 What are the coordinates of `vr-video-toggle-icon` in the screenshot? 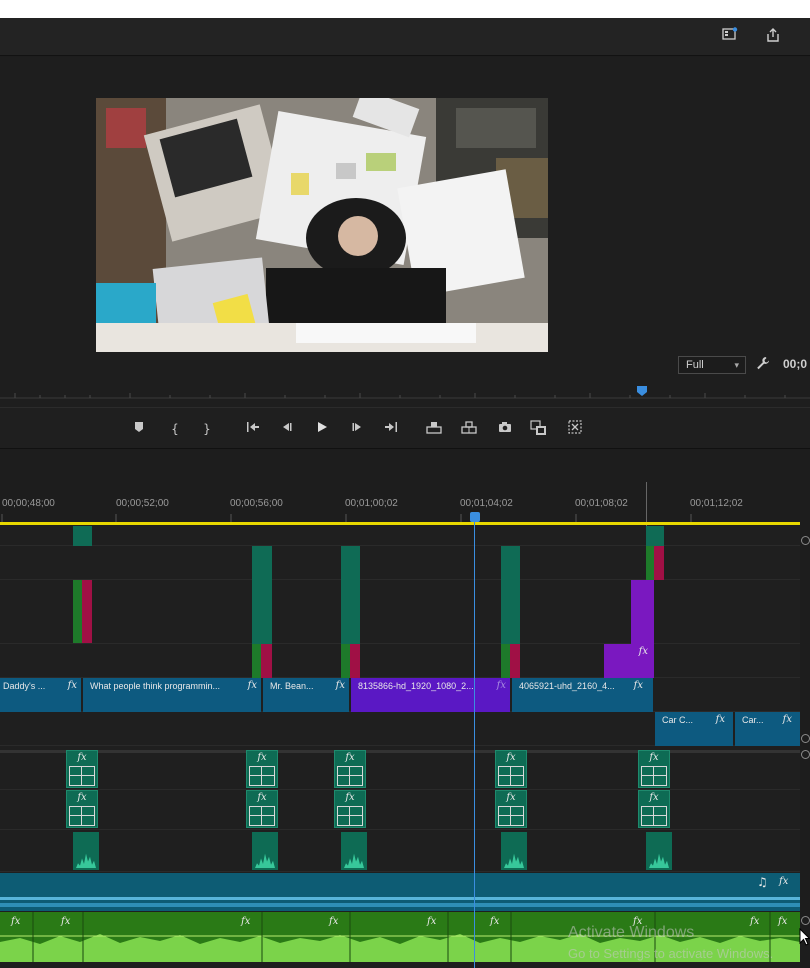 It's located at (575, 429).